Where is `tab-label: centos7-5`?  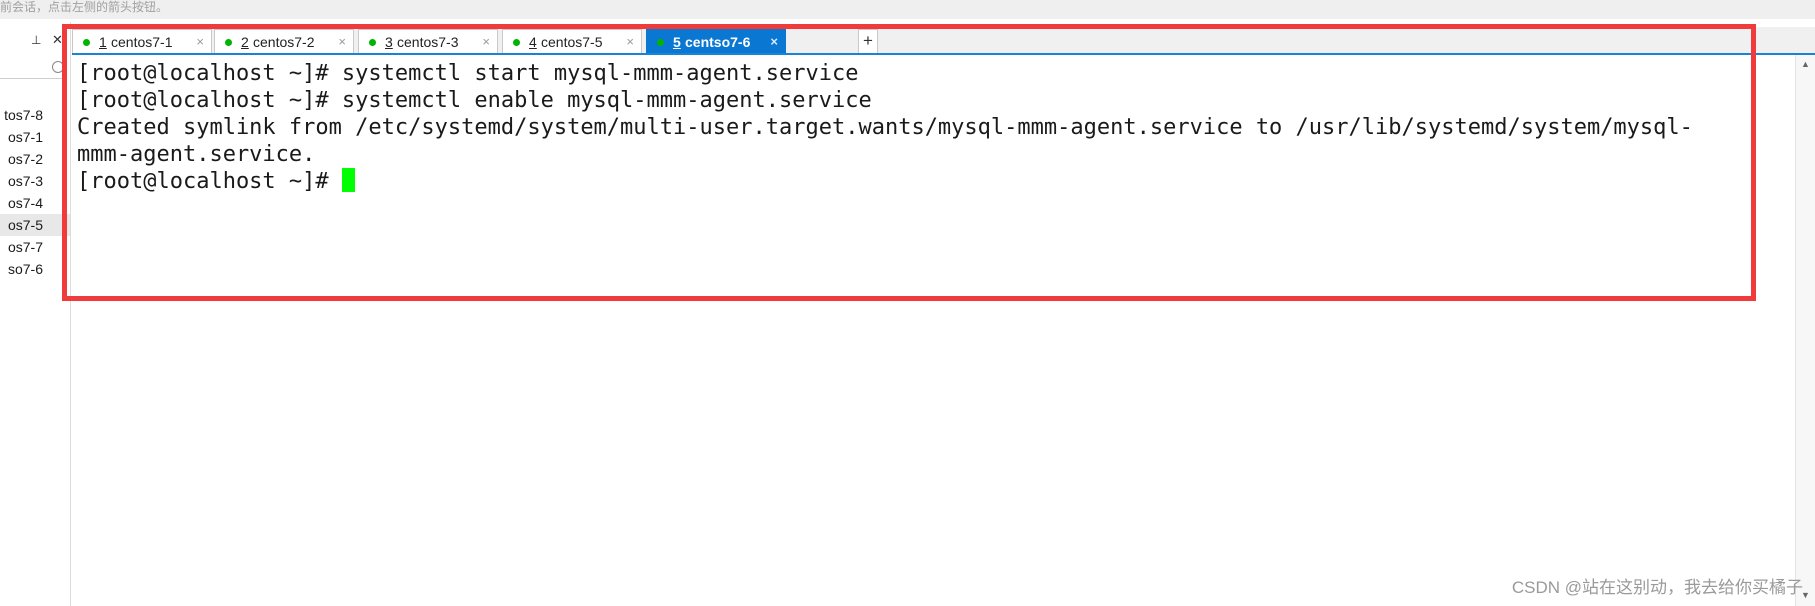
tab-label: centos7-5 is located at coordinates (572, 42).